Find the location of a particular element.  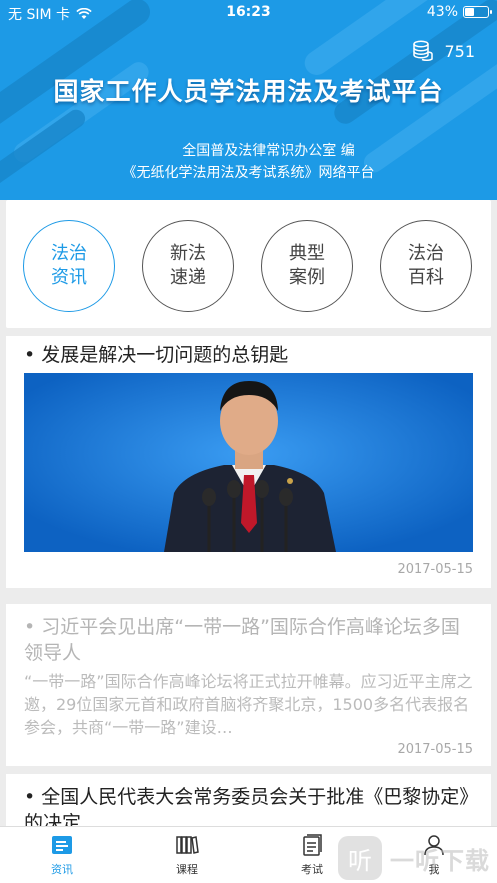

category-legal-news: 法治 资讯 is located at coordinates (69, 266).